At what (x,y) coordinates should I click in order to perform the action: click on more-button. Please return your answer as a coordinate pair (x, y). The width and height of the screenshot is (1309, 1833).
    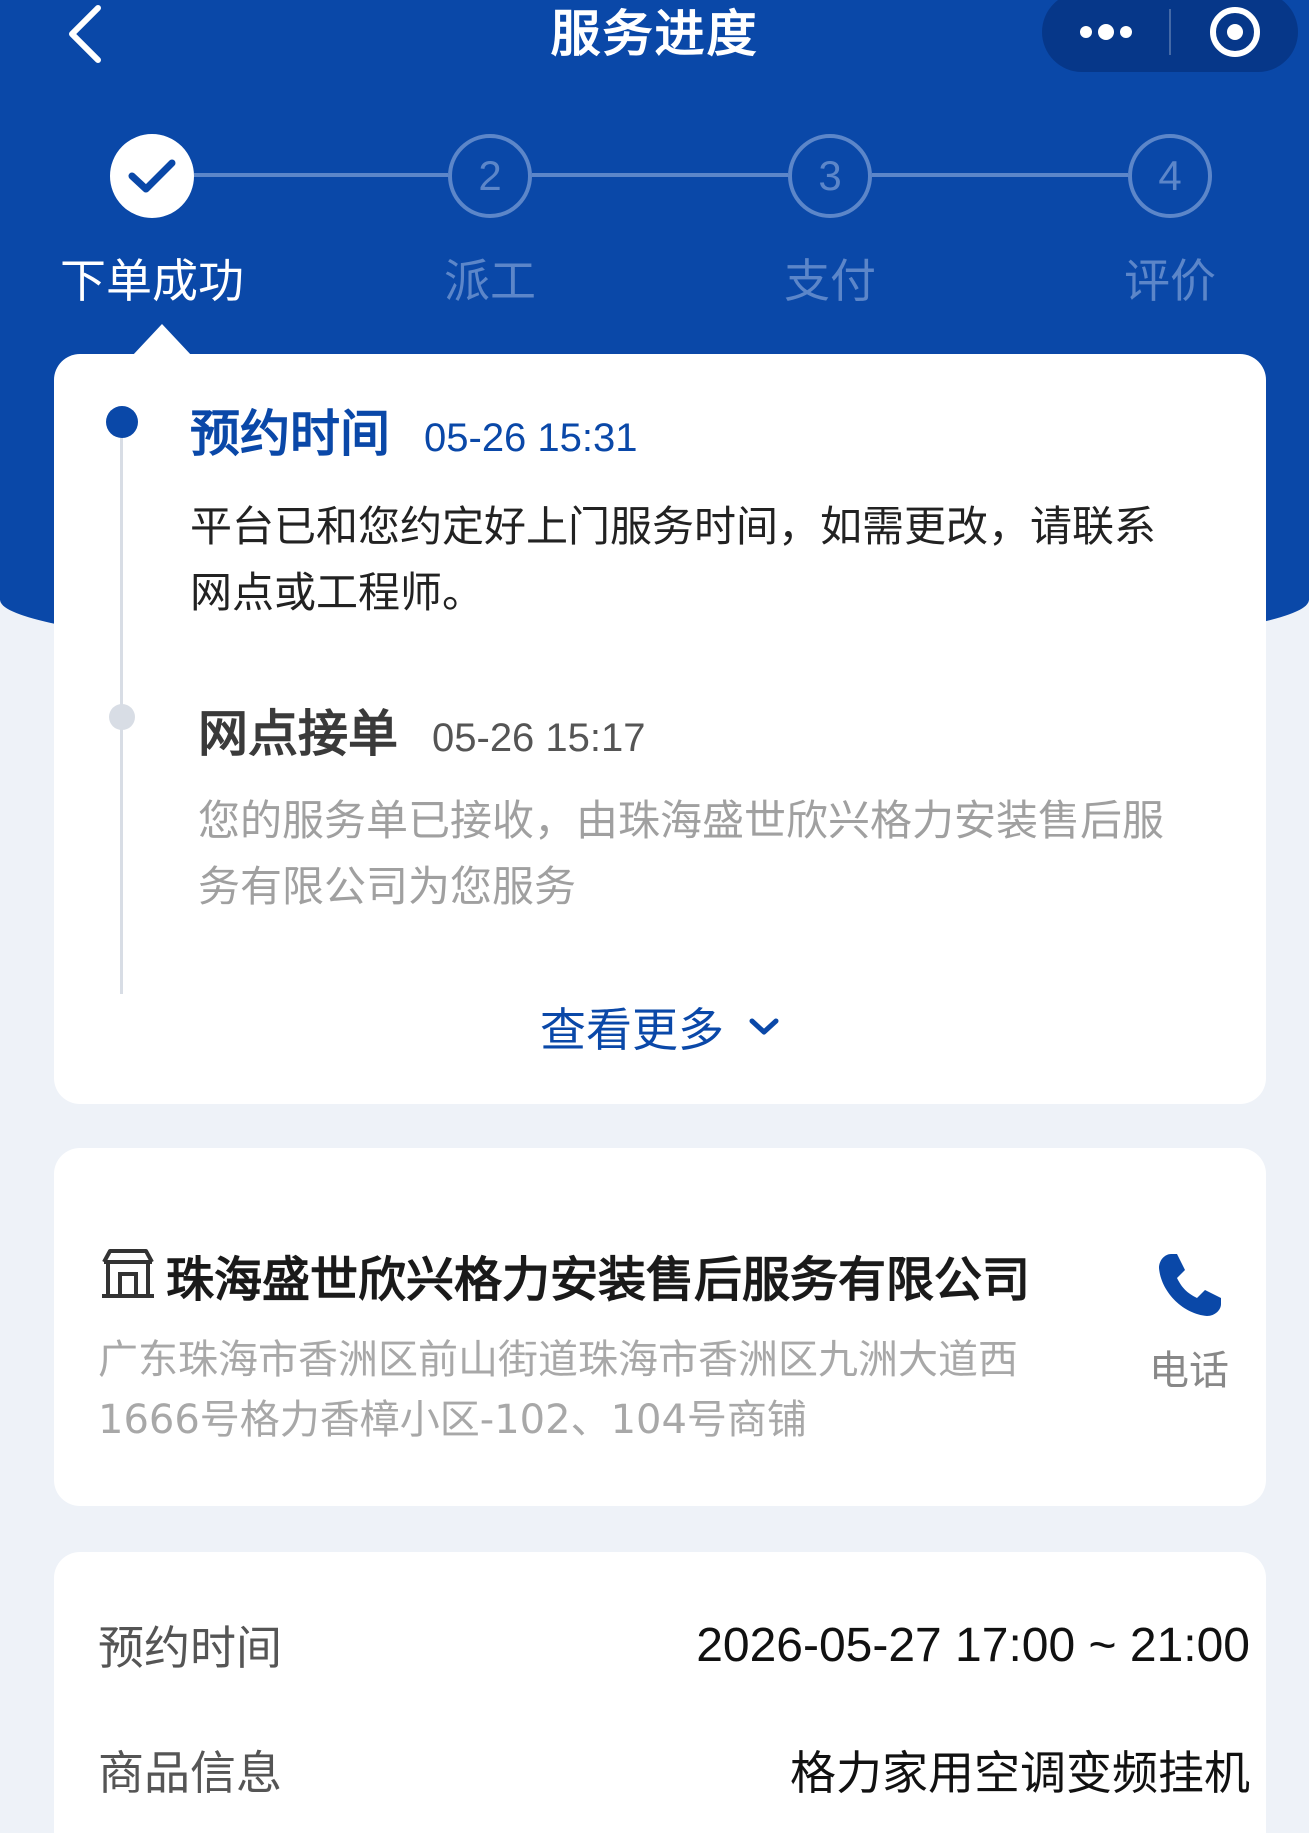
    Looking at the image, I should click on (1105, 36).